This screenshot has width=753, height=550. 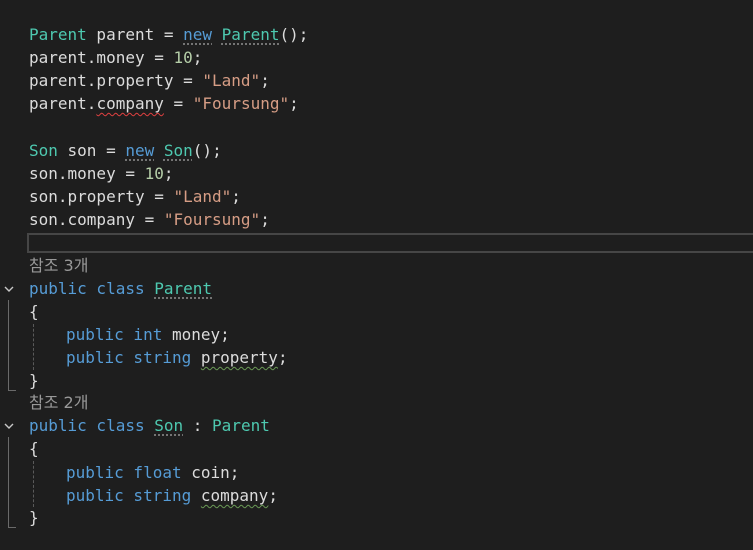 I want to click on code-text: coin;, so click(x=210, y=472).